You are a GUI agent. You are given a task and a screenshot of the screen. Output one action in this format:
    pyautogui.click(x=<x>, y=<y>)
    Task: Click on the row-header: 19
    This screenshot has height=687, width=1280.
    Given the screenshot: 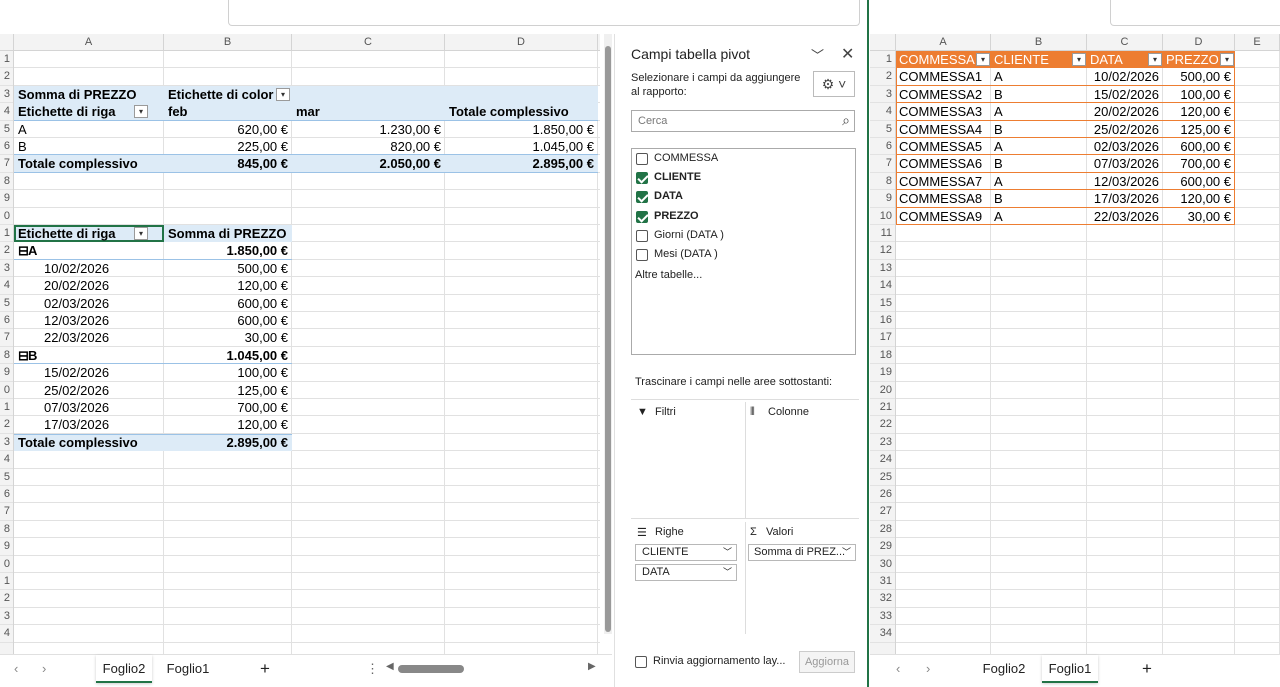 What is the action you would take?
    pyautogui.click(x=882, y=373)
    